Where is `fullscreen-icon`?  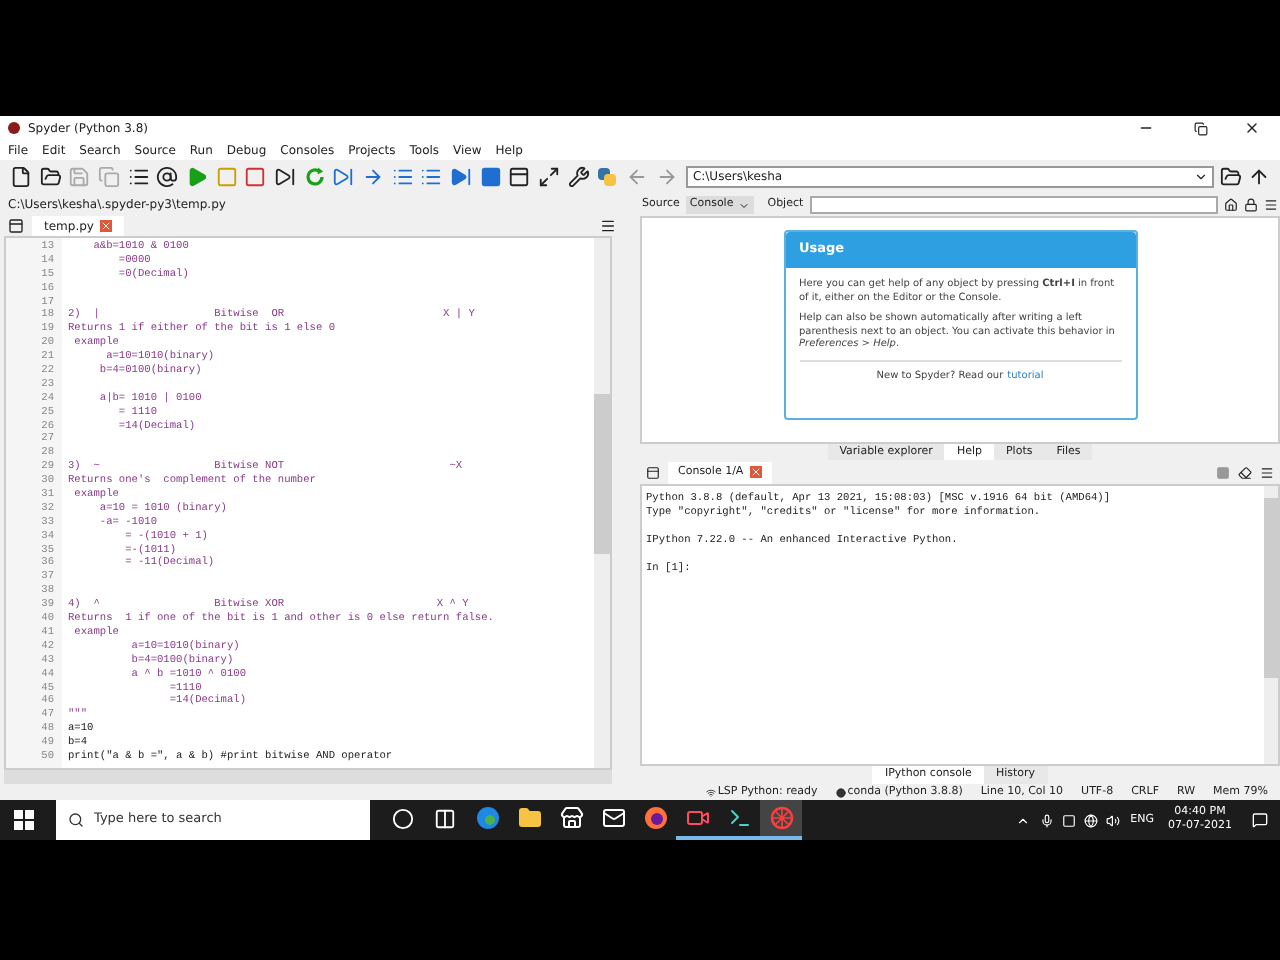
fullscreen-icon is located at coordinates (549, 177).